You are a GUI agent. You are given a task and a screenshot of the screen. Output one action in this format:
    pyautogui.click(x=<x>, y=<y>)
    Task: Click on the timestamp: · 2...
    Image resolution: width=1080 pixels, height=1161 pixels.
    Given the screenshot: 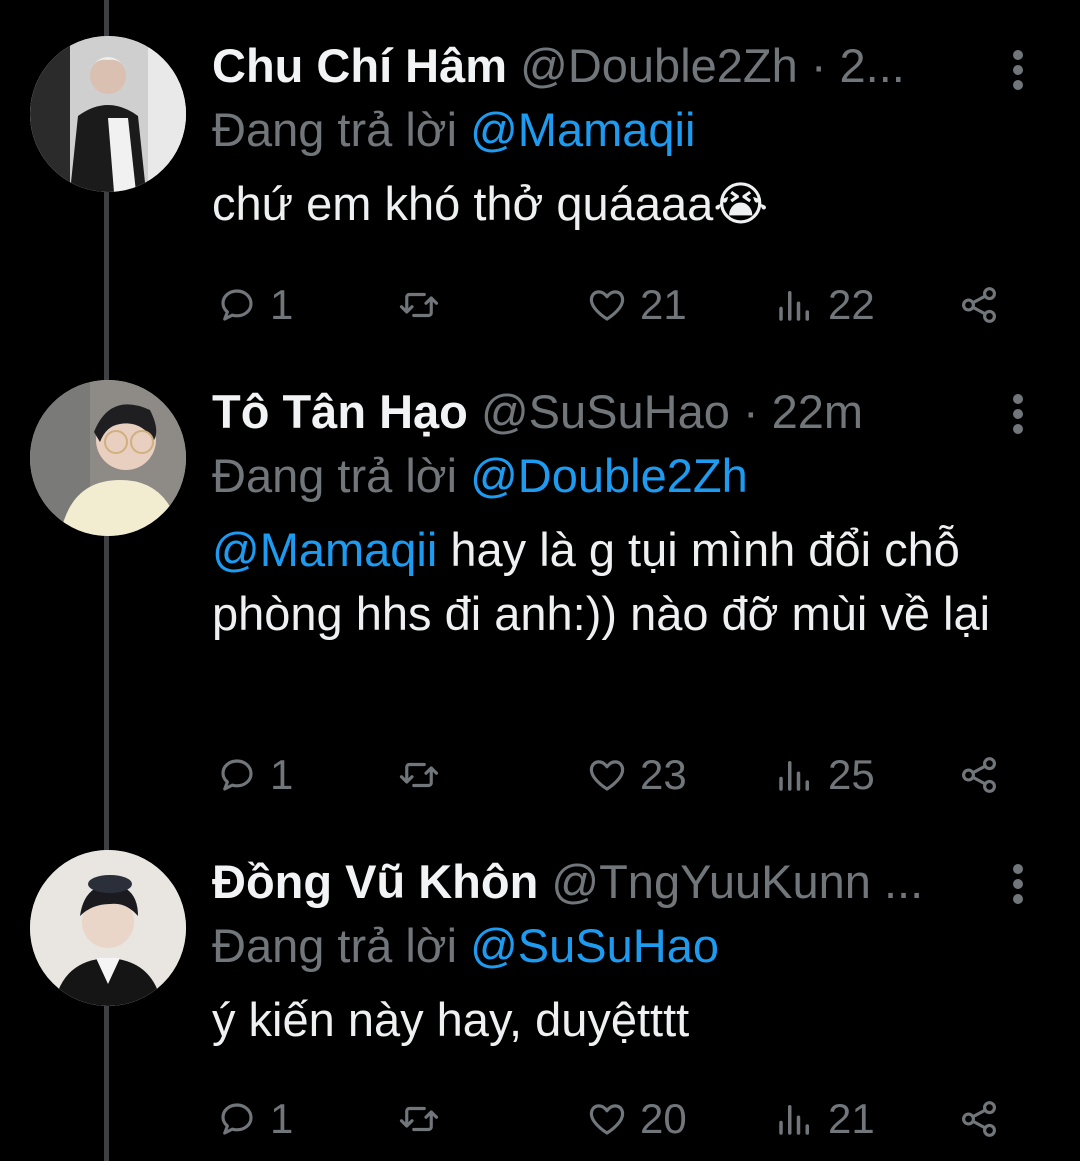 What is the action you would take?
    pyautogui.click(x=858, y=65)
    